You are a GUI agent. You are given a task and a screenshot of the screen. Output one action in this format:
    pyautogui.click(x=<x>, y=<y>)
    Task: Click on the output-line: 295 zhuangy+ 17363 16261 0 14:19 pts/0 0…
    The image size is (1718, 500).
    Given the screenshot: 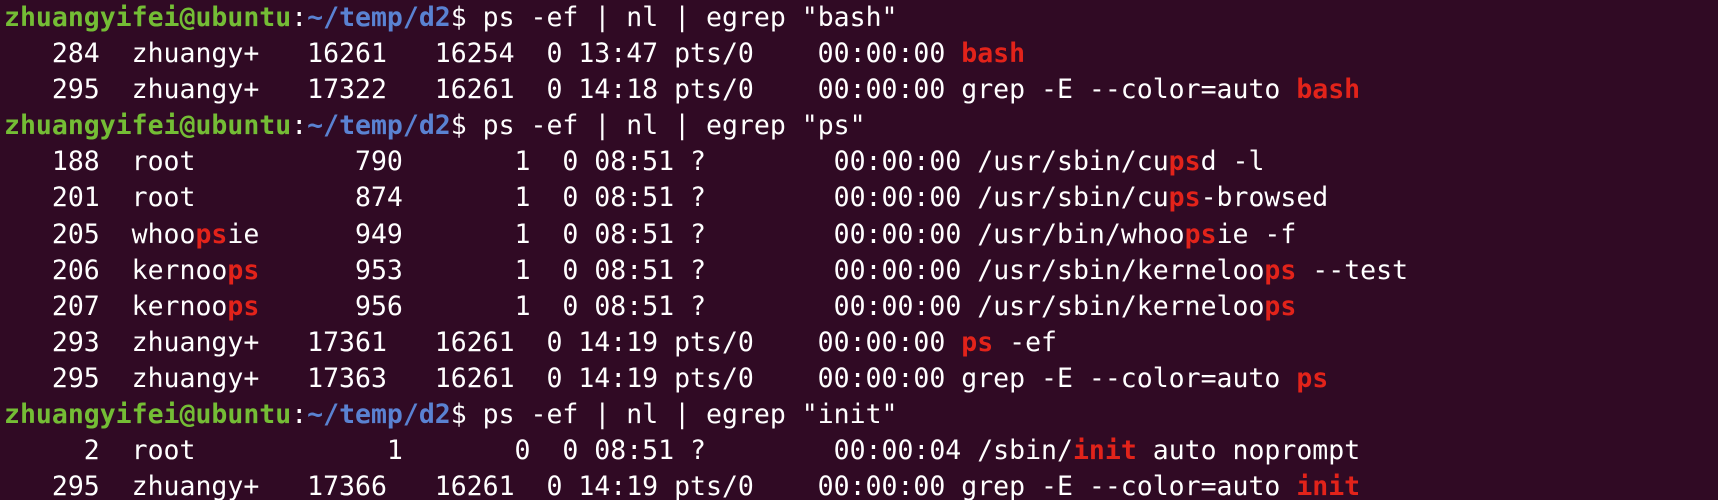 What is the action you would take?
    pyautogui.click(x=861, y=379)
    